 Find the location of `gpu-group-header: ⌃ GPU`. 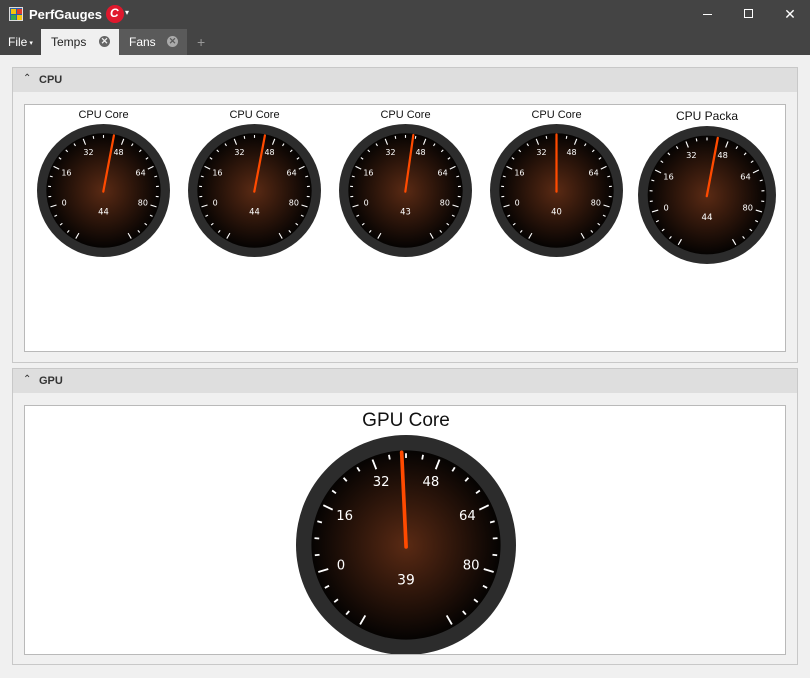

gpu-group-header: ⌃ GPU is located at coordinates (405, 381).